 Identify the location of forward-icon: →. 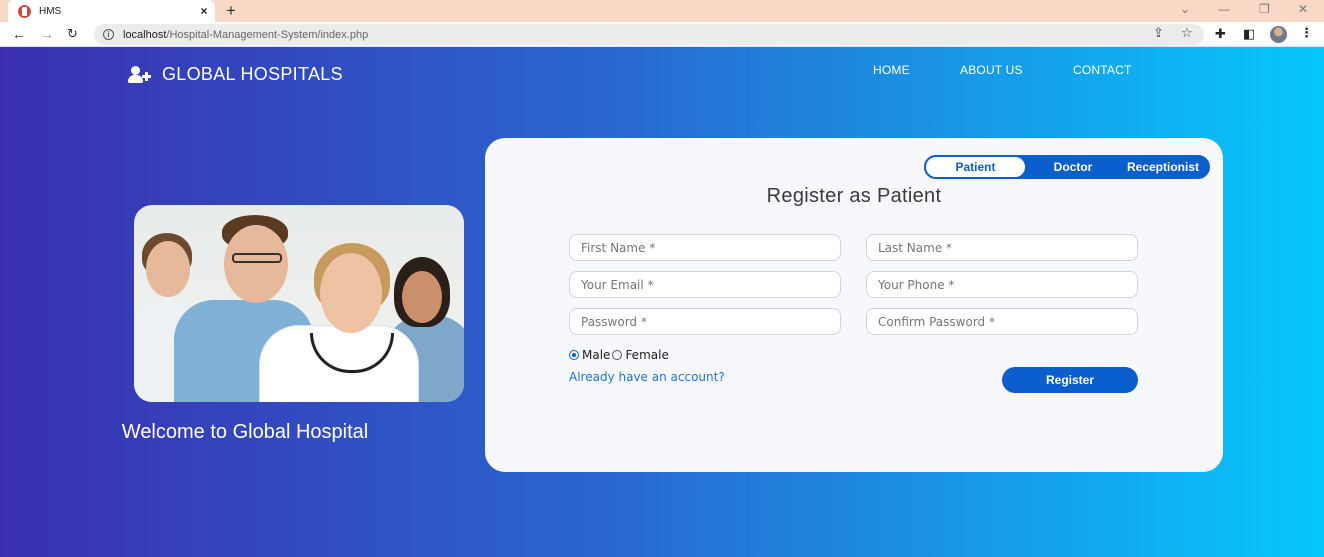
(47, 34).